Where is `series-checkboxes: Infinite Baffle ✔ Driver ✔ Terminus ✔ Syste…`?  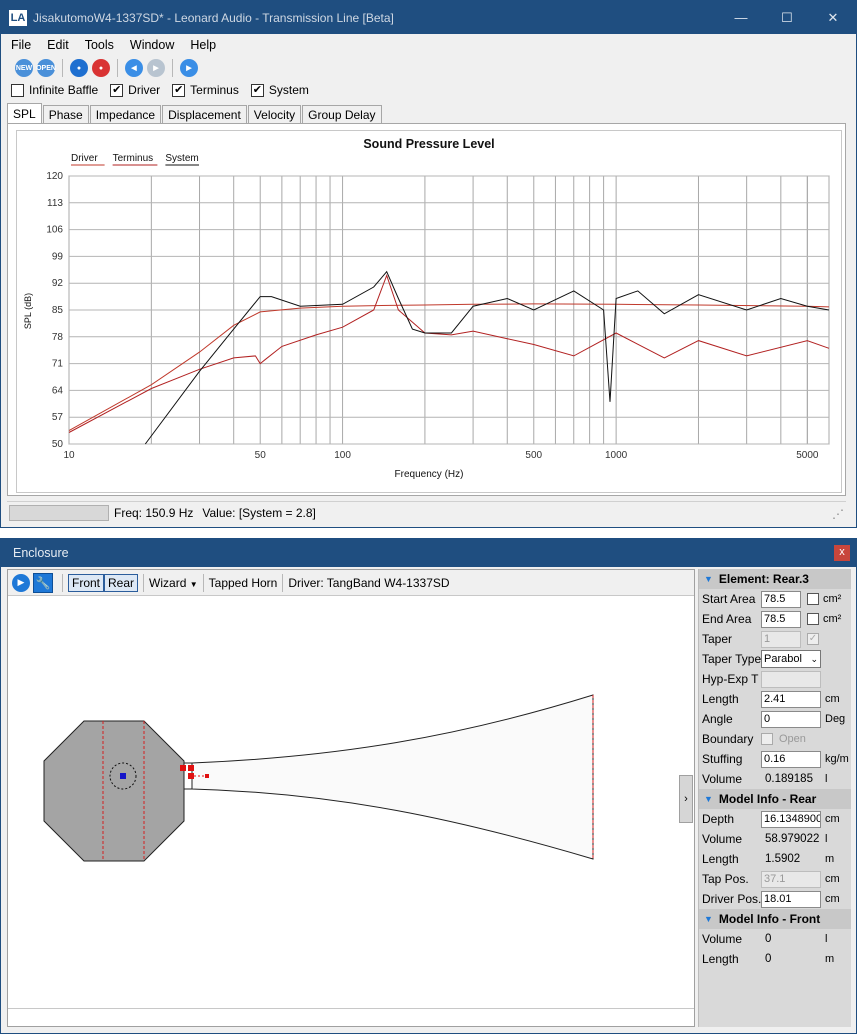 series-checkboxes: Infinite Baffle ✔ Driver ✔ Terminus ✔ Syste… is located at coordinates (428, 90).